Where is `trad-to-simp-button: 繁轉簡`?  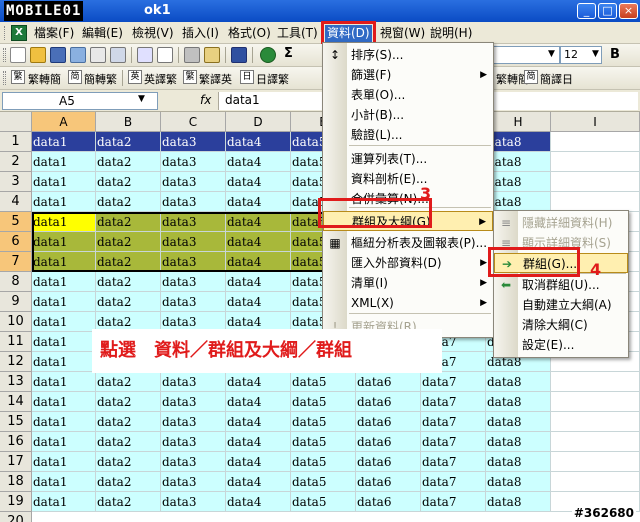
trad-to-simp-button: 繁轉簡 is located at coordinates (44, 79).